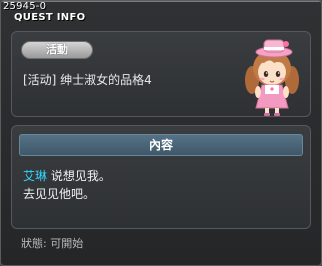  I want to click on content-line-1: 艾琳 说想见我。, so click(67, 176).